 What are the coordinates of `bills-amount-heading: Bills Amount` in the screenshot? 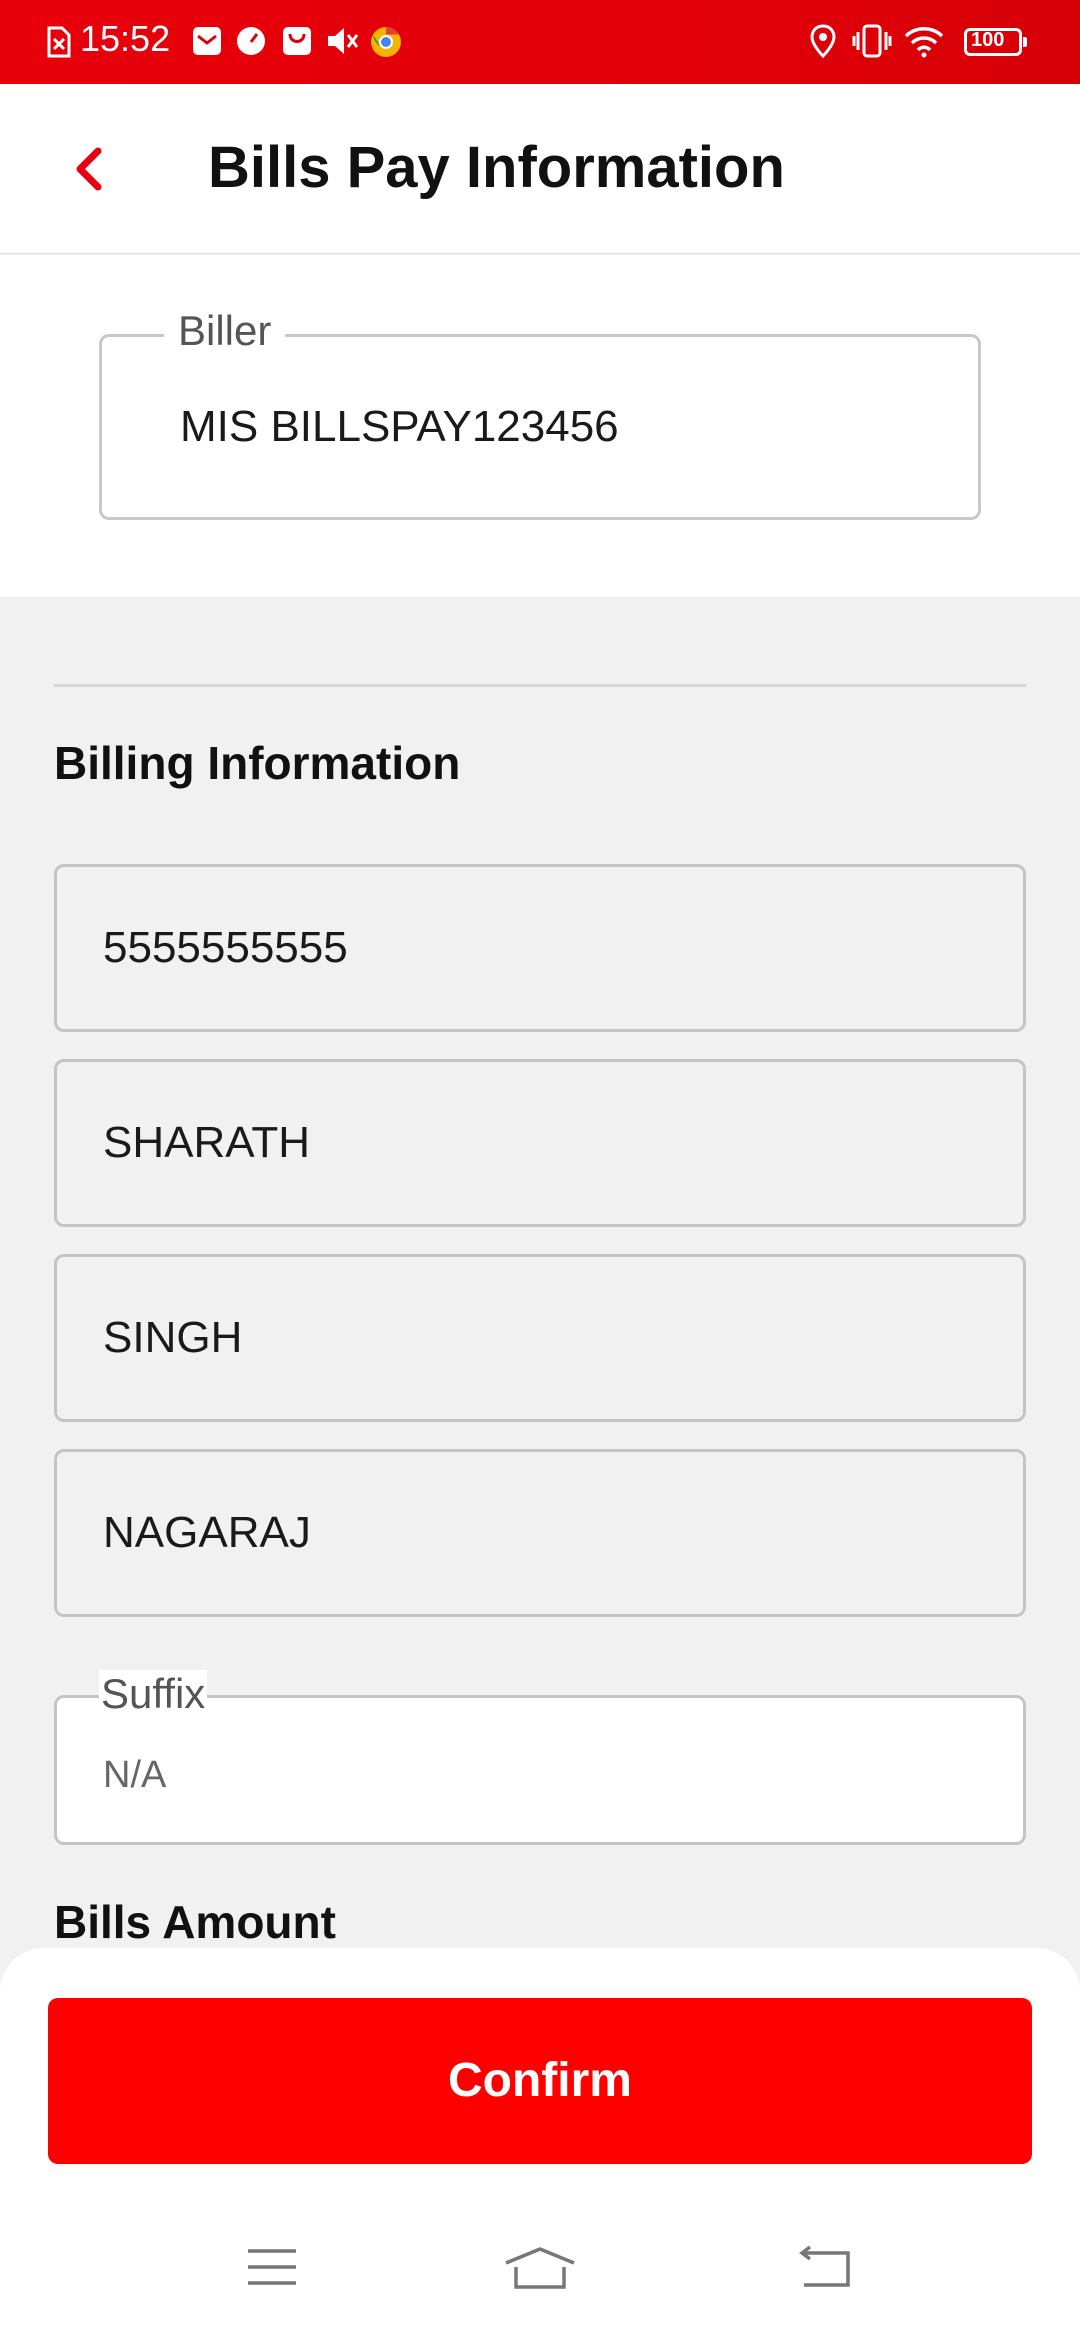 It's located at (195, 1922).